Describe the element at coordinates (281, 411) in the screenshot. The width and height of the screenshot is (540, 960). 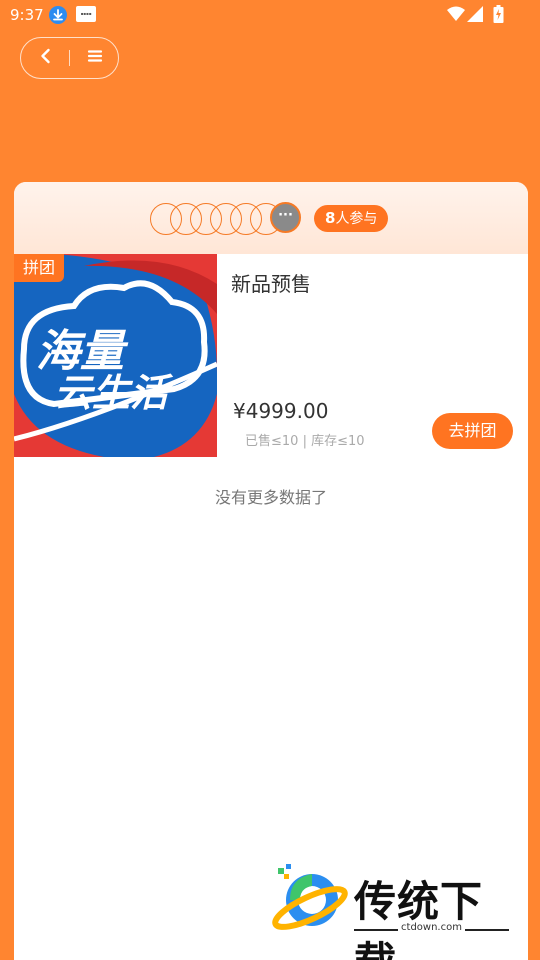
I see `product-price: ¥4999.00` at that location.